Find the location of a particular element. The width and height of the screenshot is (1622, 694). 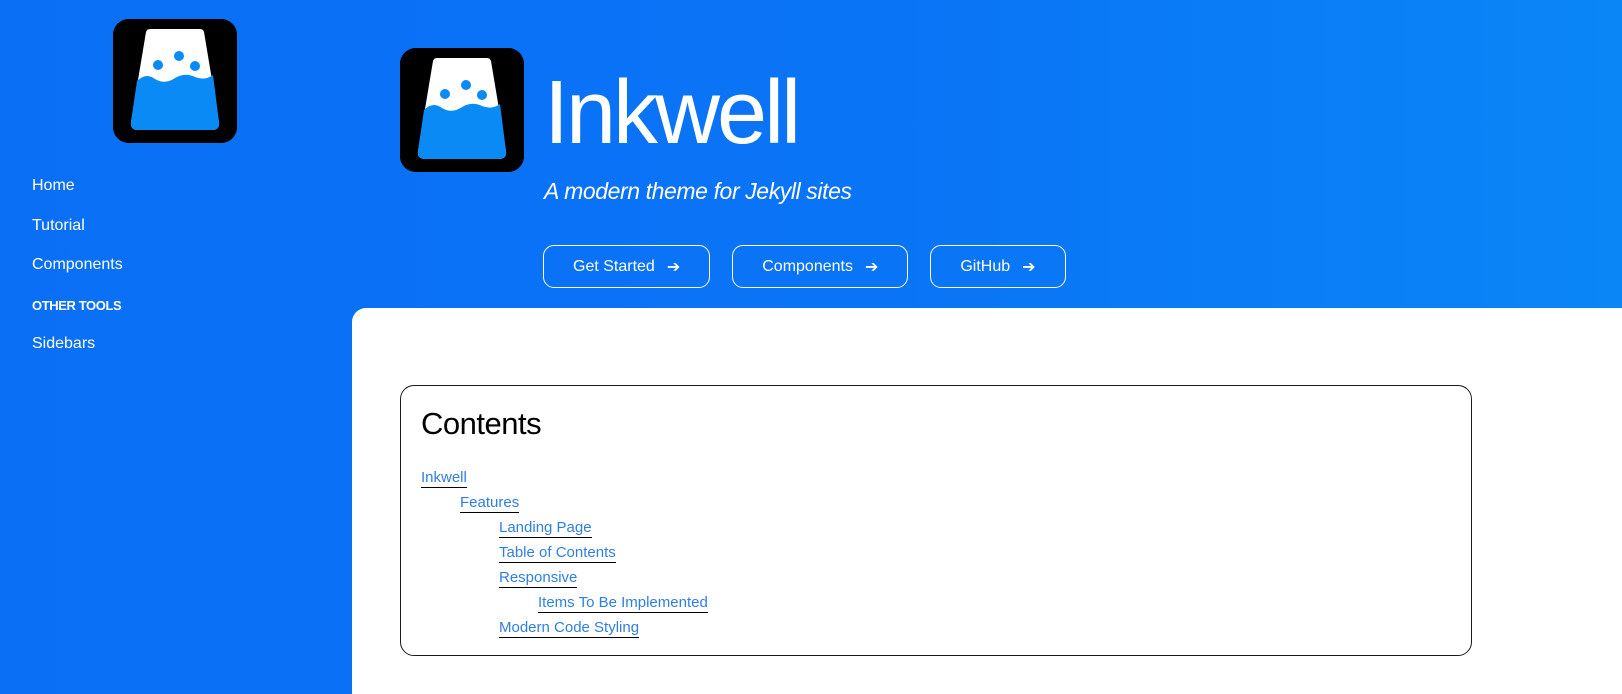

components-label: Components is located at coordinates (807, 266).